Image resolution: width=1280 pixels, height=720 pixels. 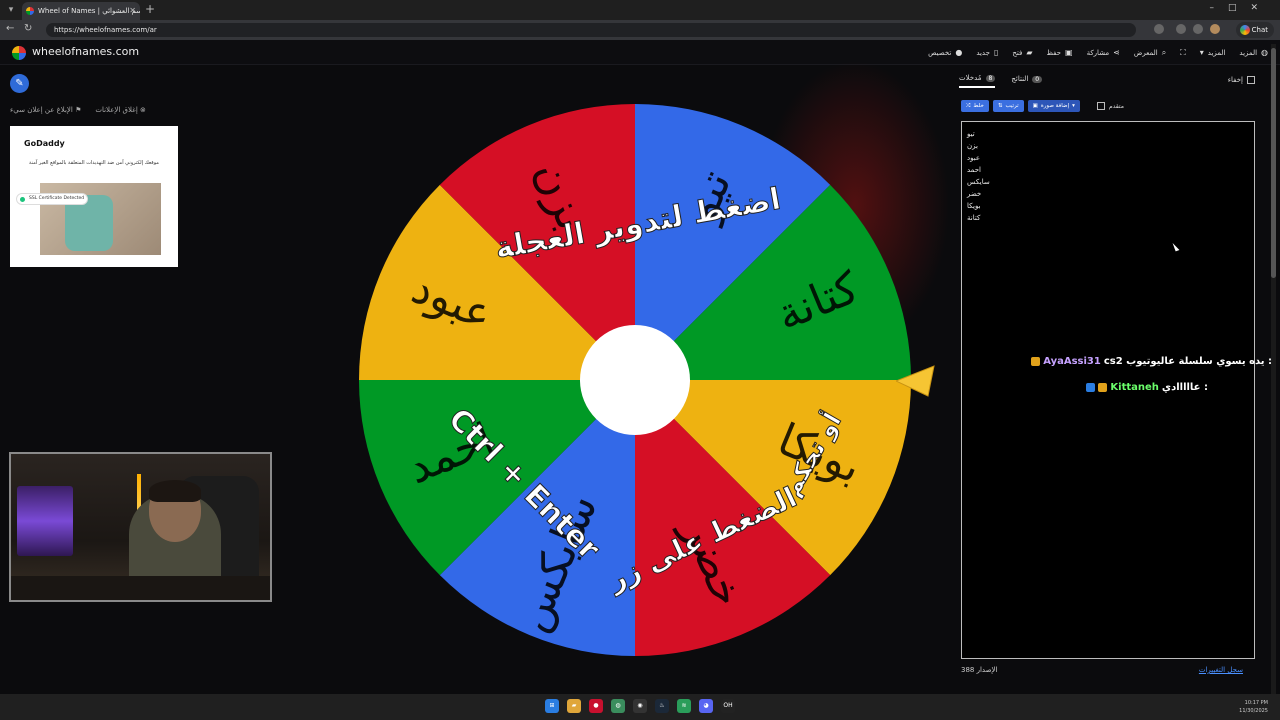 What do you see at coordinates (1022, 52) in the screenshot?
I see `menu-open: فتح ▰` at bounding box center [1022, 52].